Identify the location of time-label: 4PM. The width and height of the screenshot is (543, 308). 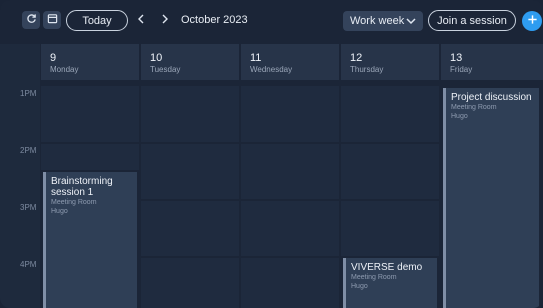
(28, 264).